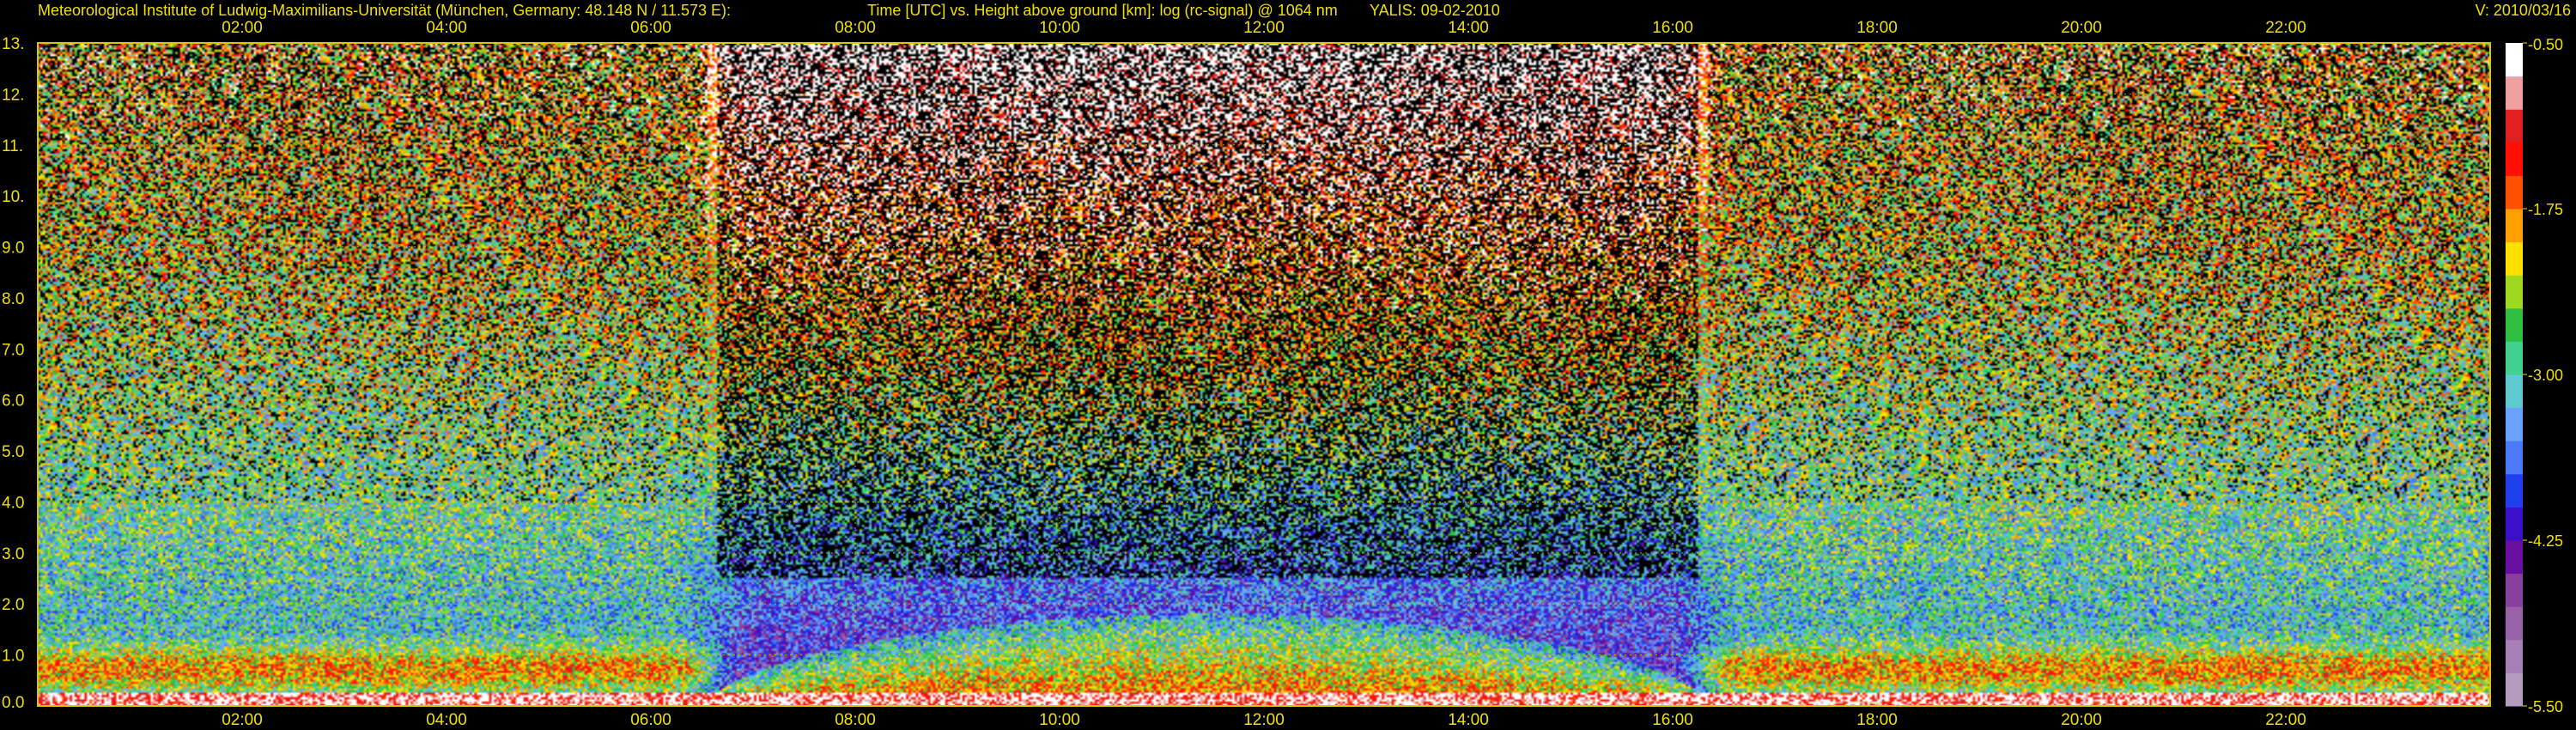 The image size is (2576, 730). What do you see at coordinates (856, 720) in the screenshot?
I see `x-tick-label-bottom: 08:00` at bounding box center [856, 720].